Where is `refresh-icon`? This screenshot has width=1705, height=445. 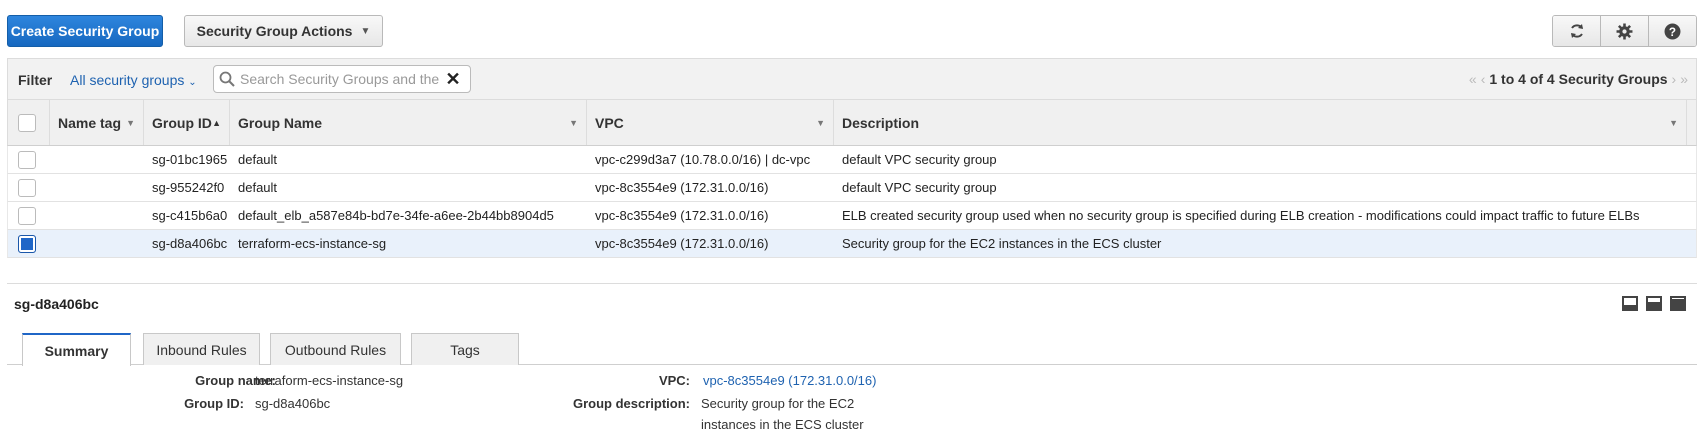
refresh-icon is located at coordinates (1576, 31).